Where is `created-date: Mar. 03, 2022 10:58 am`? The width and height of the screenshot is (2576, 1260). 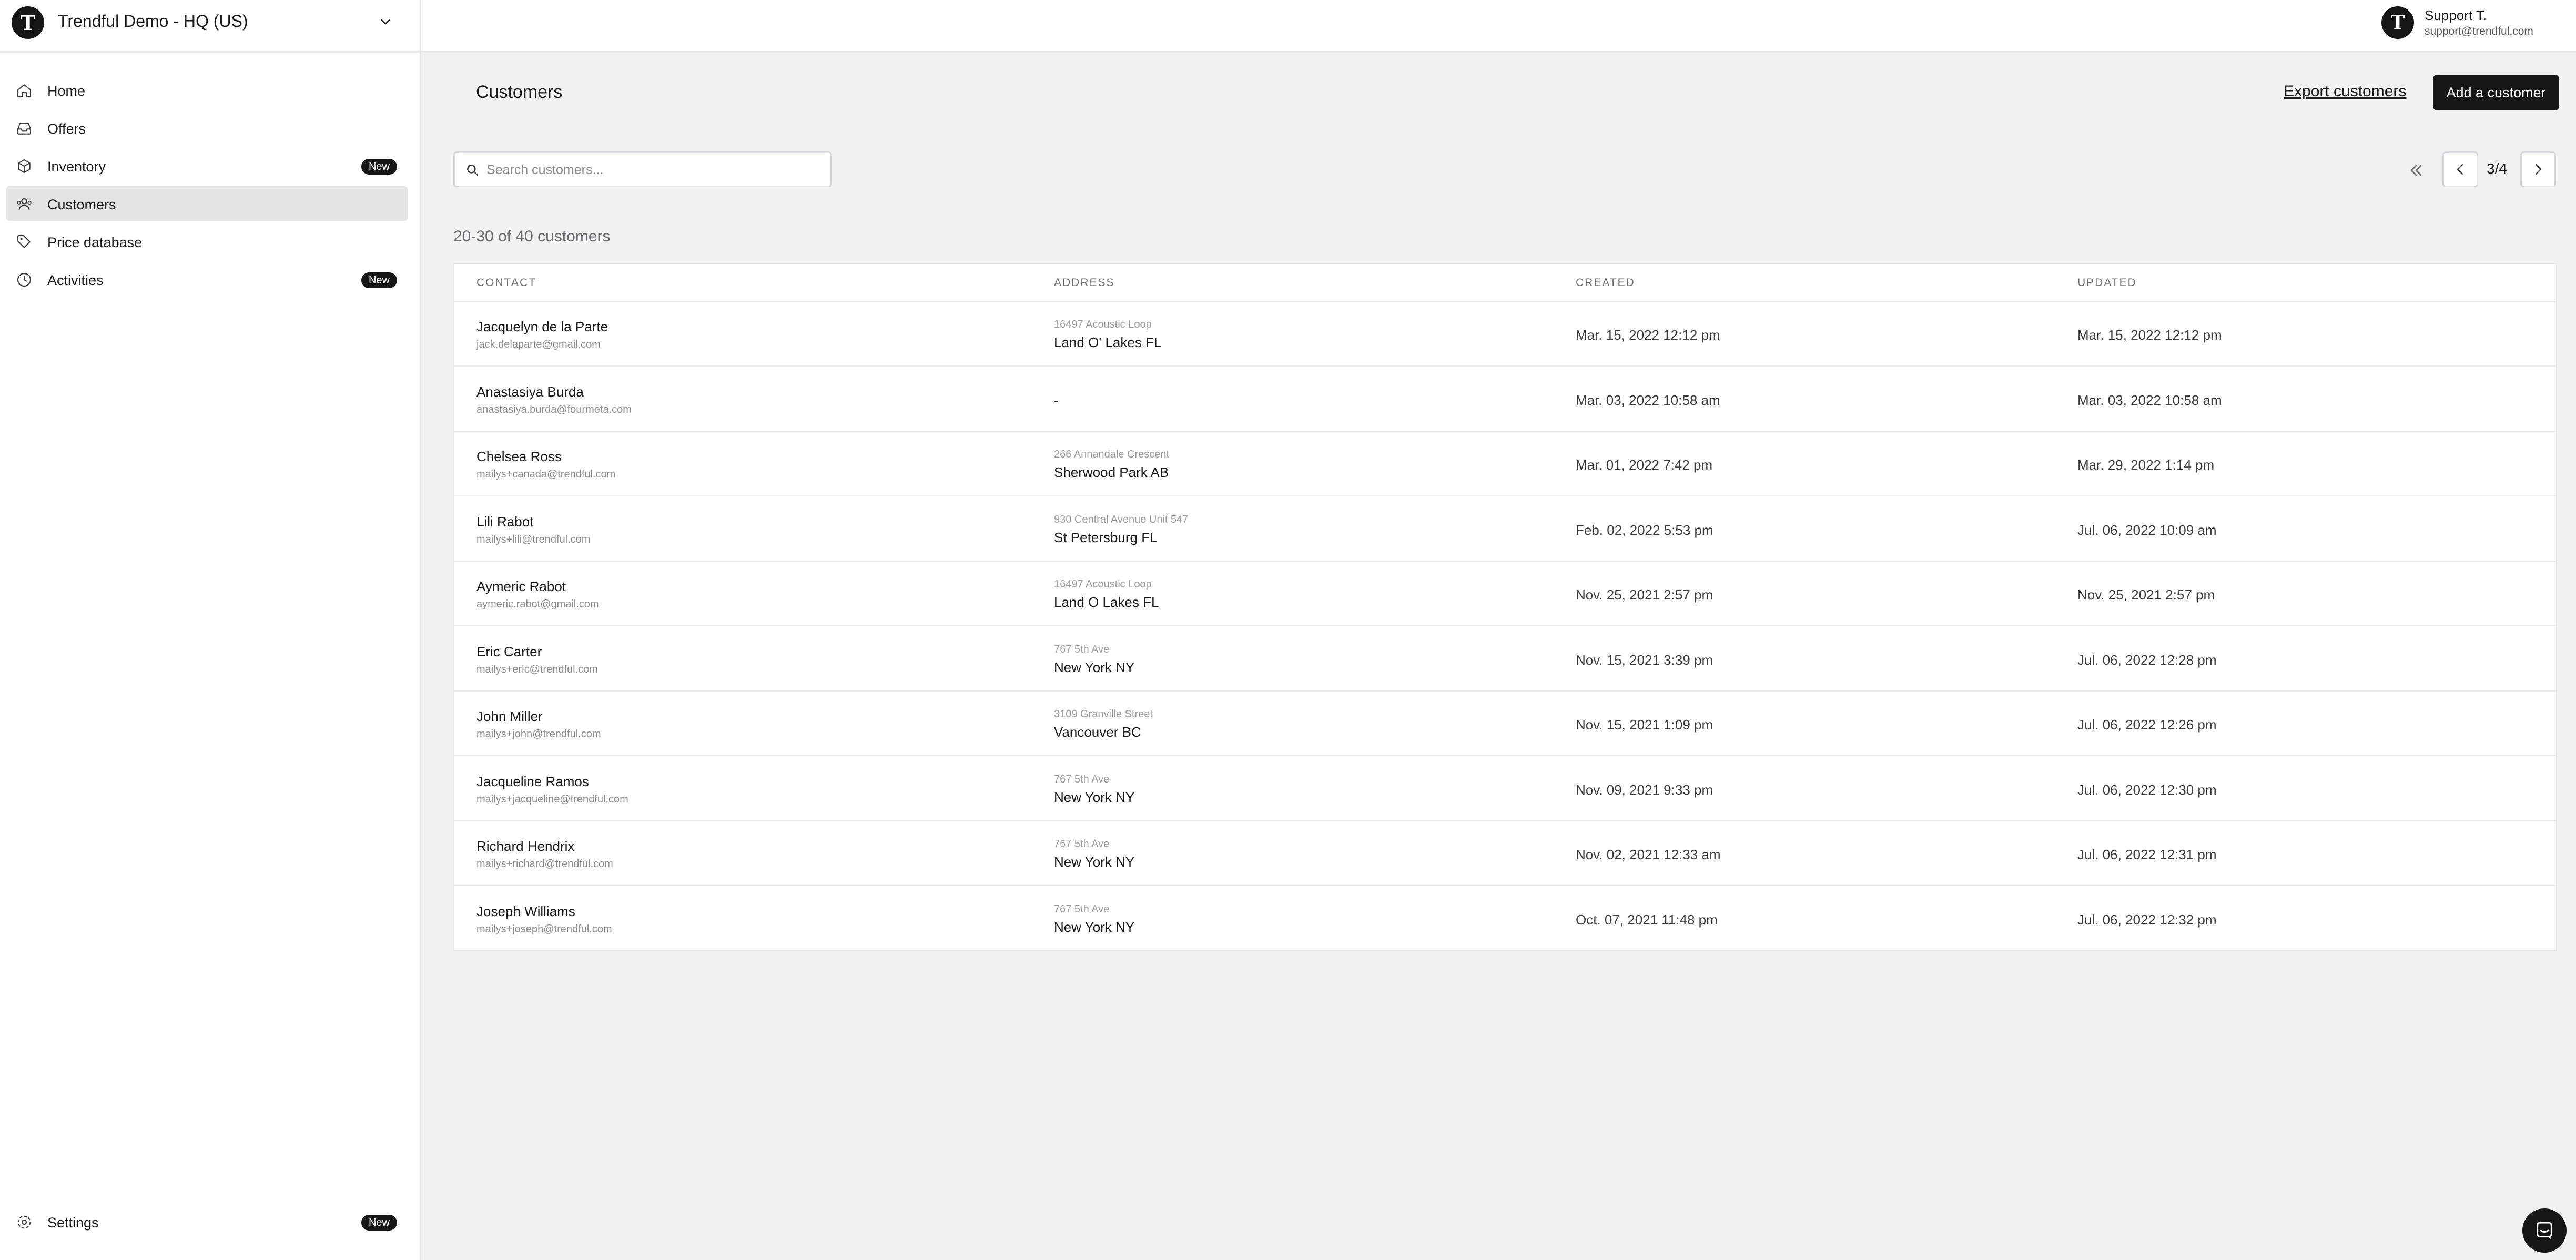 created-date: Mar. 03, 2022 10:58 am is located at coordinates (1648, 400).